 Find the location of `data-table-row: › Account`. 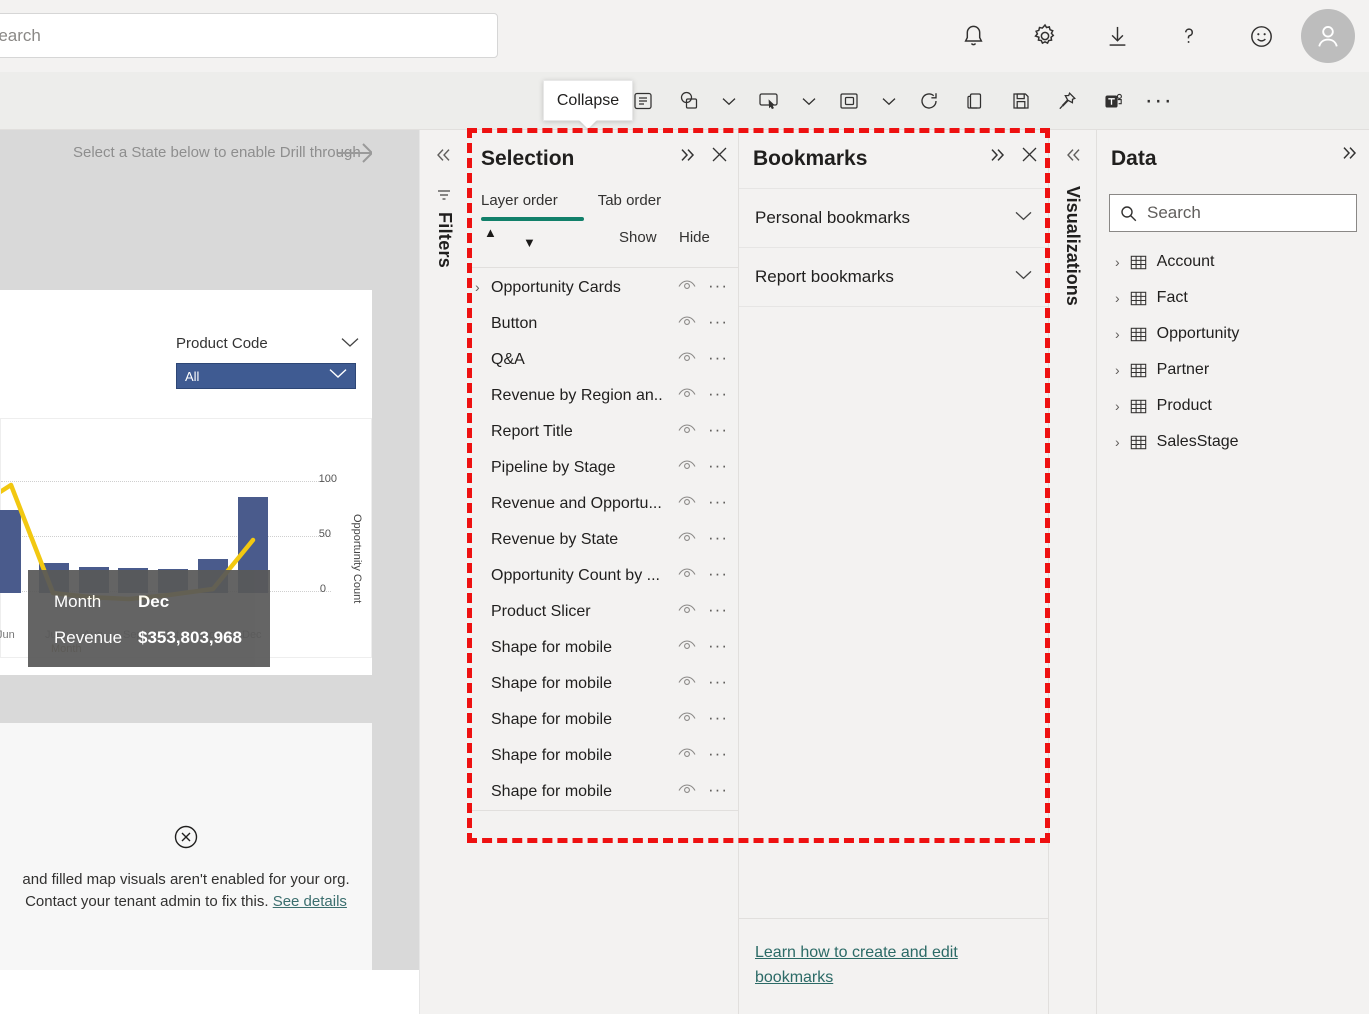

data-table-row: › Account is located at coordinates (1233, 262).